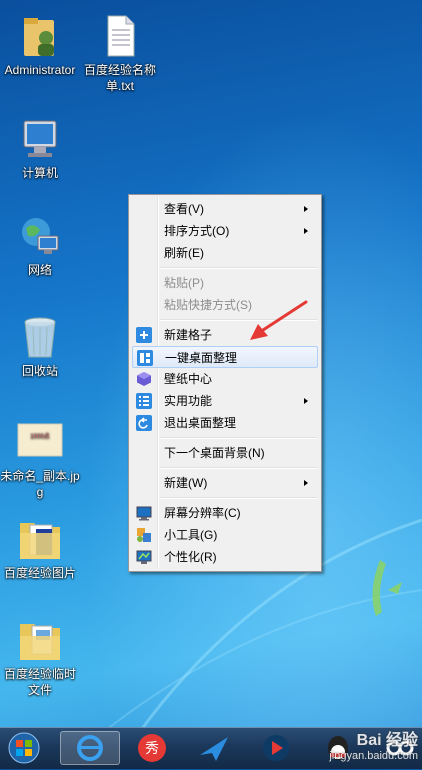 The image size is (422, 770). What do you see at coordinates (373, 747) in the screenshot?
I see `watermark: Bai 经验 jingyan.baidu.com` at bounding box center [373, 747].